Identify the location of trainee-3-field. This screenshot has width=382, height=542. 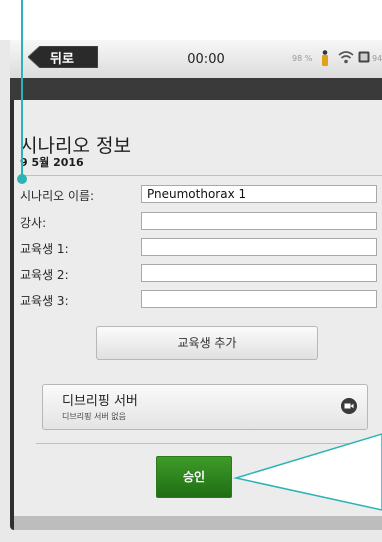
(259, 299).